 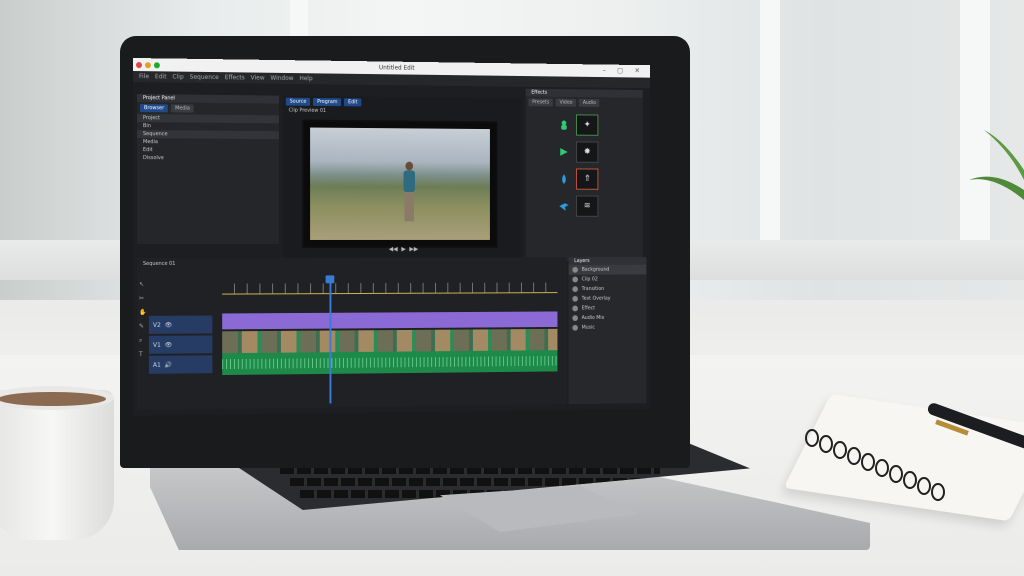 What do you see at coordinates (770, 125) in the screenshot?
I see `window-mullion` at bounding box center [770, 125].